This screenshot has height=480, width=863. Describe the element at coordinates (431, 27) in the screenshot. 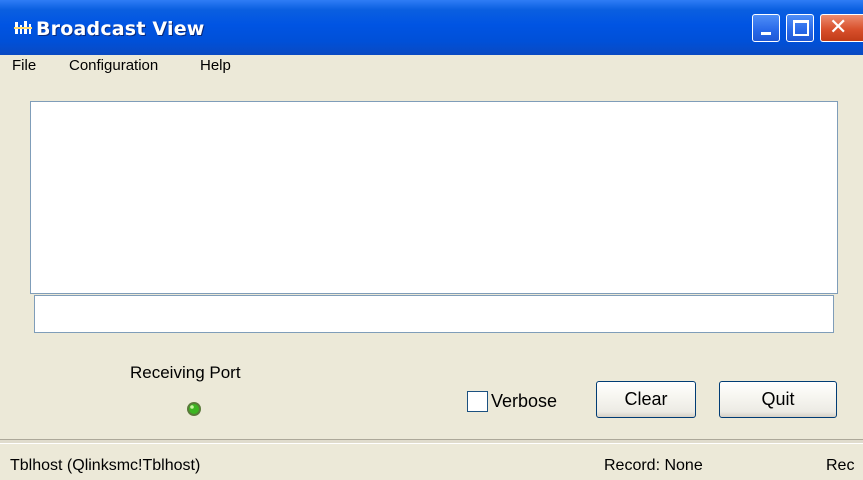

I see `title-bar: Broadcast View ✕` at that location.